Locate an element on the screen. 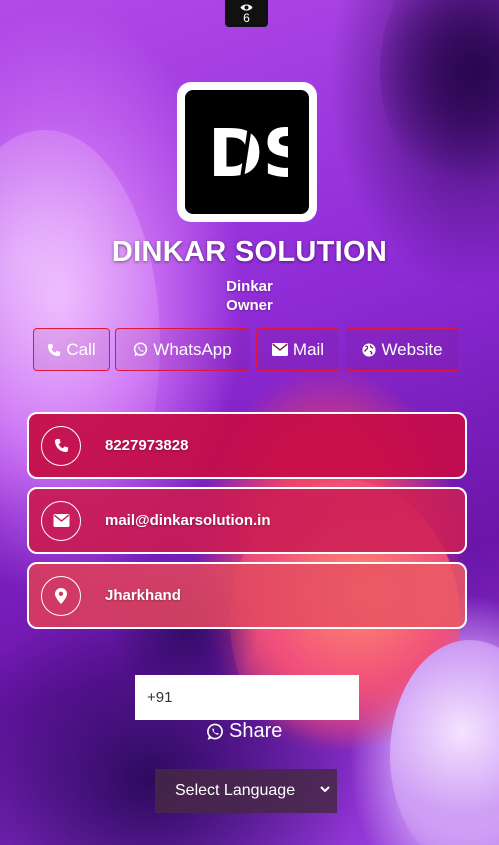  company-logo: DS is located at coordinates (247, 152).